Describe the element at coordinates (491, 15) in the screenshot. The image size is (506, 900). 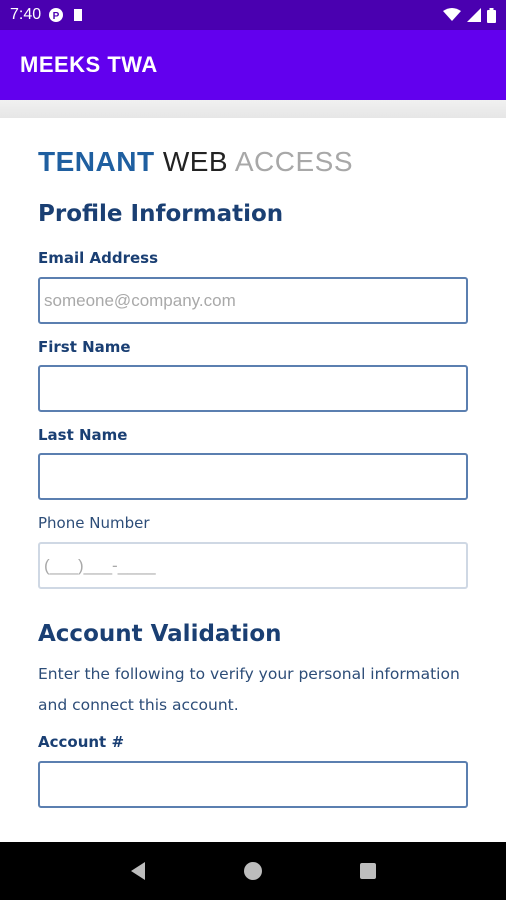
I see `battery-icon` at that location.